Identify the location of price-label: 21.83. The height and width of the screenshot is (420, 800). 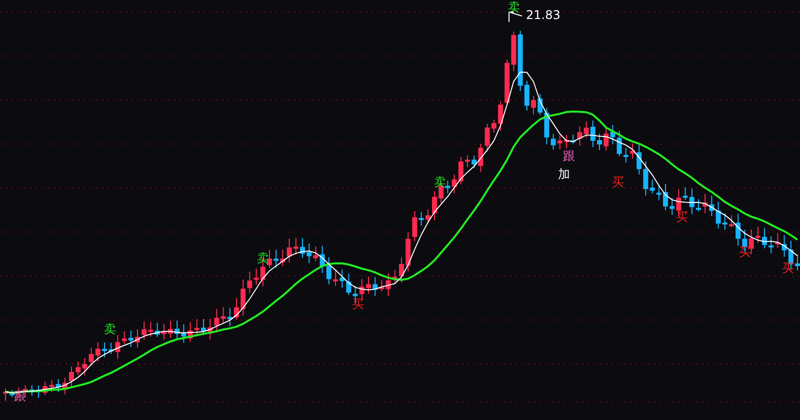
(543, 15).